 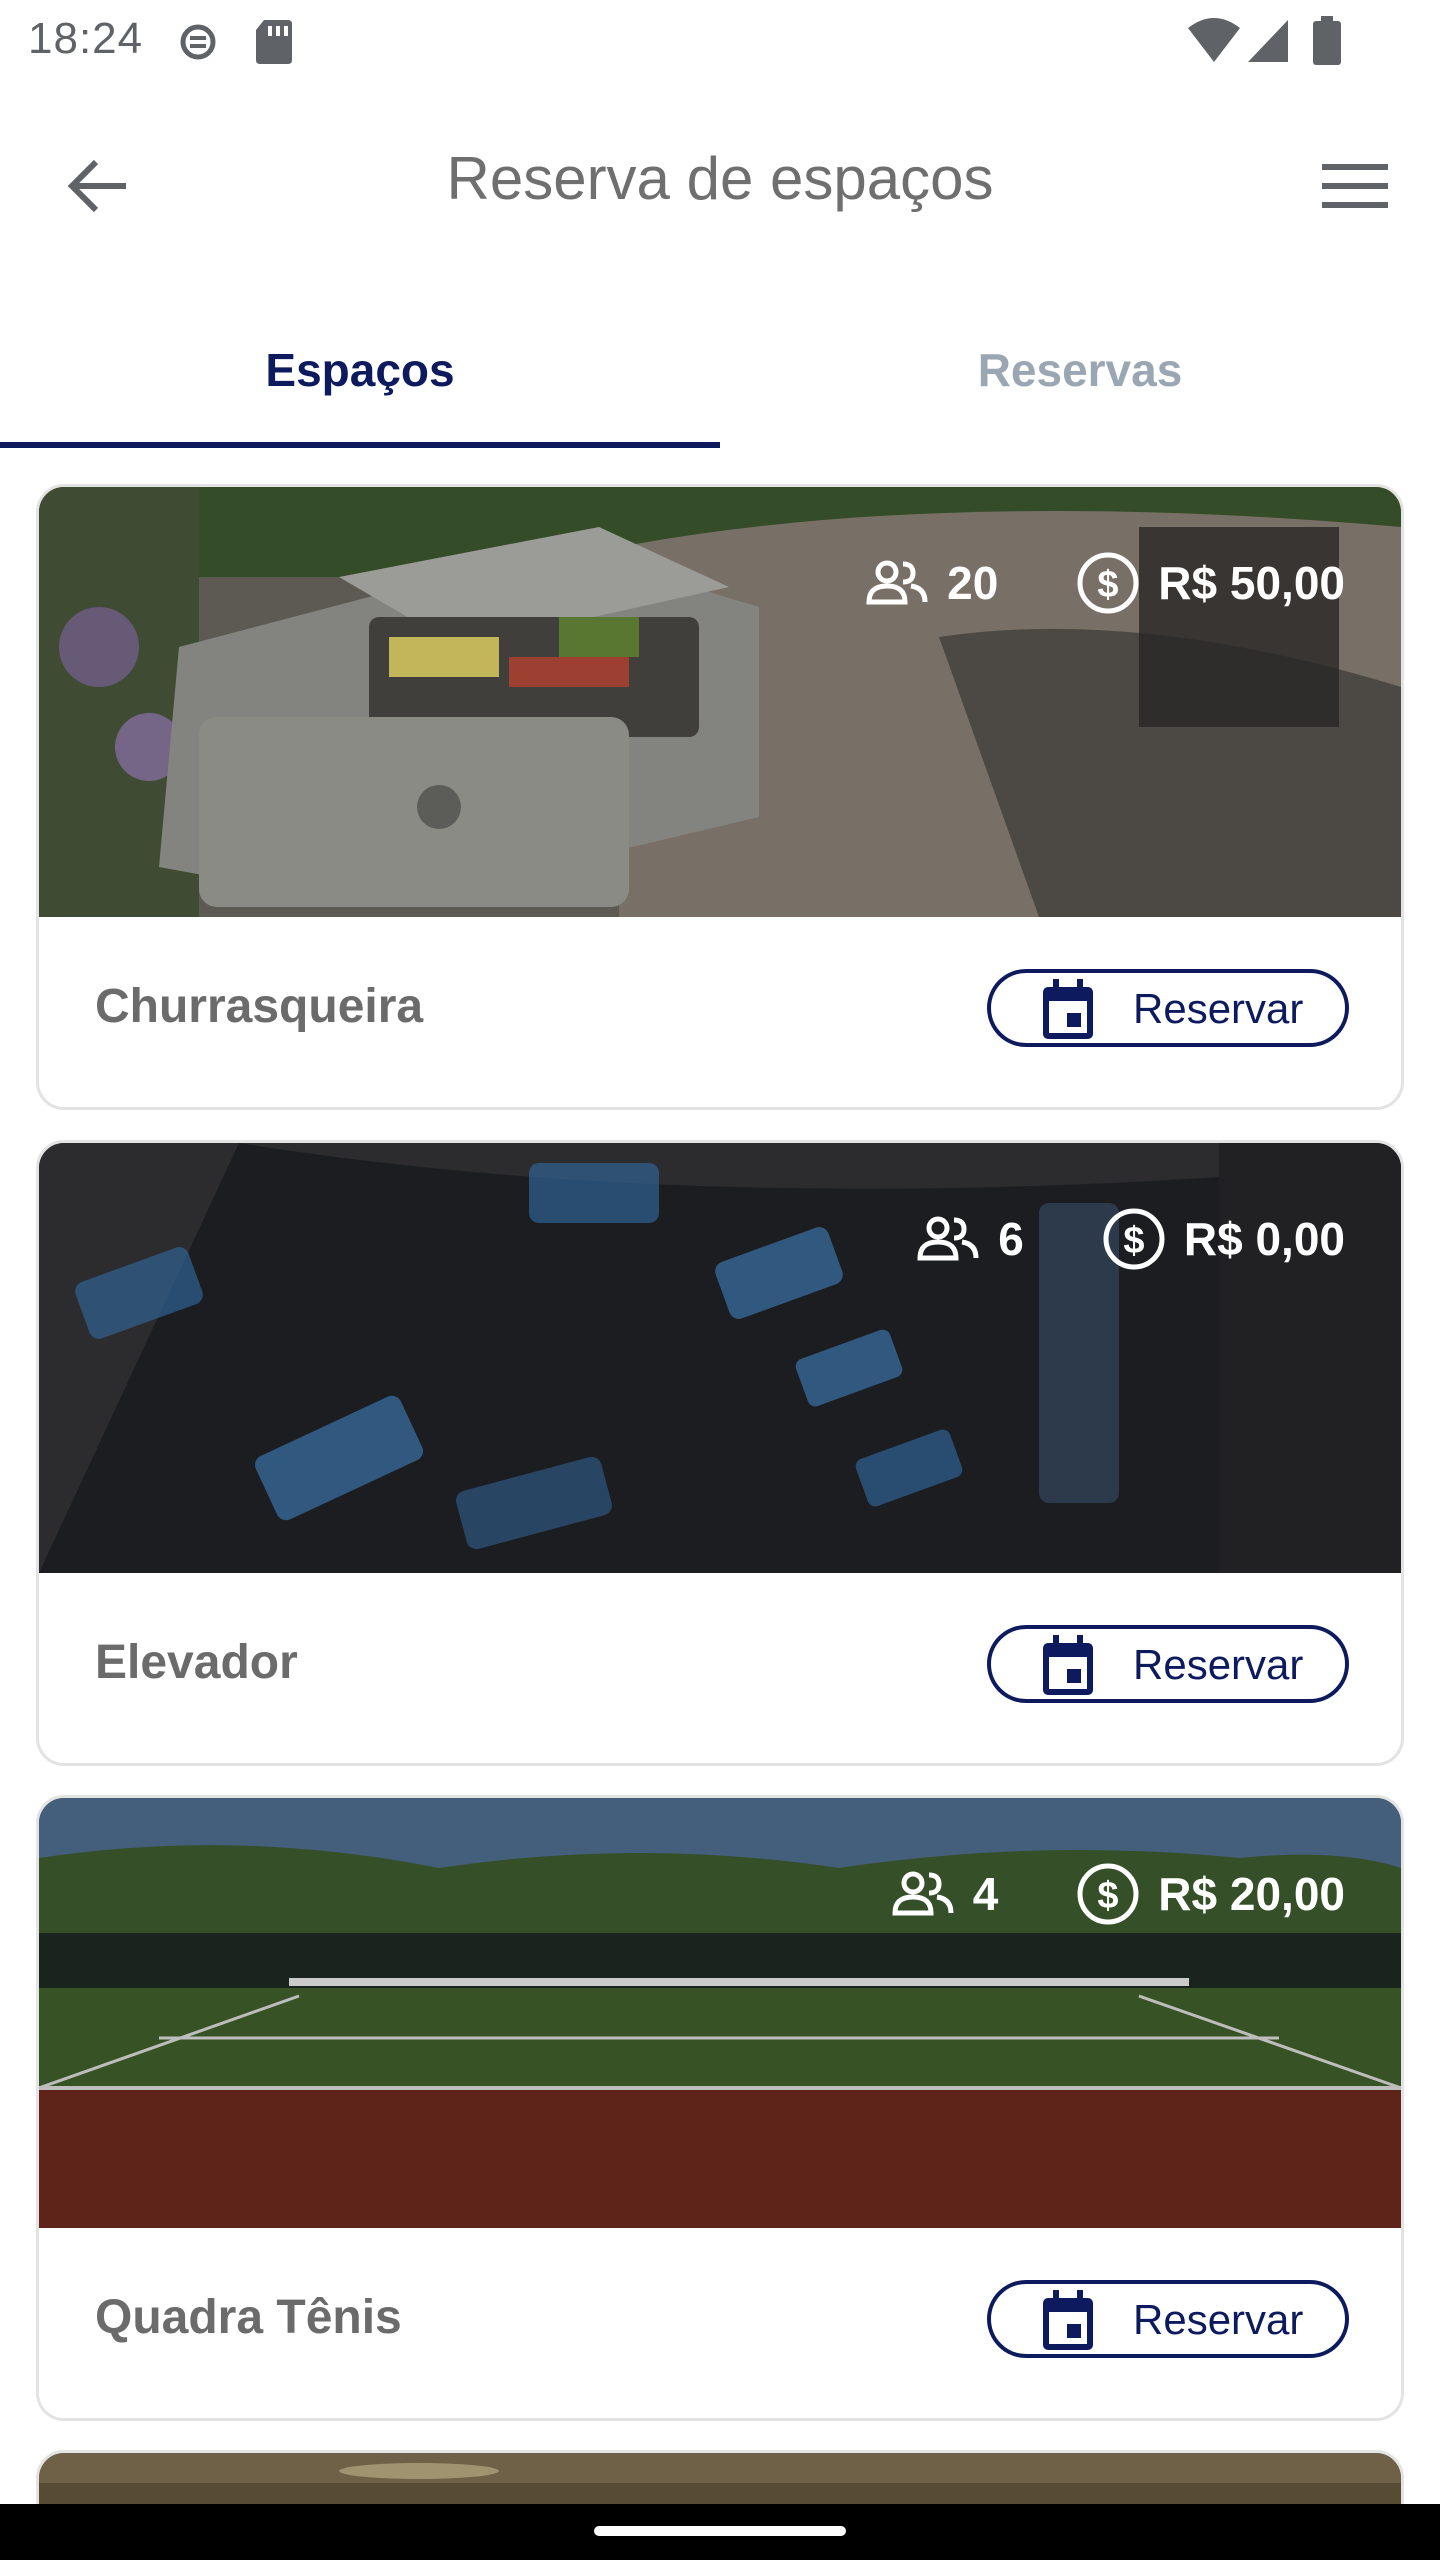 I want to click on tab-label: Espaços, so click(x=360, y=370).